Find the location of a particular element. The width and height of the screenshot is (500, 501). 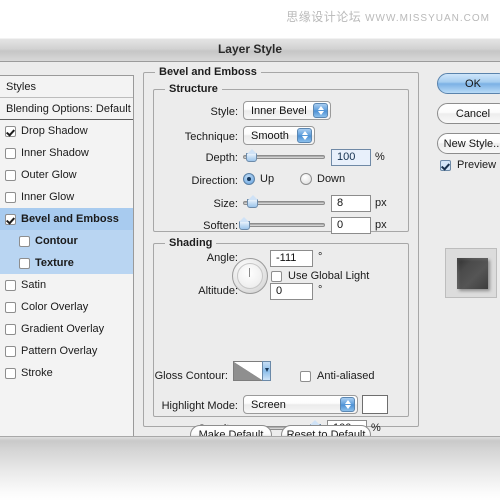

direction-up-radio: Up is located at coordinates (258, 179).